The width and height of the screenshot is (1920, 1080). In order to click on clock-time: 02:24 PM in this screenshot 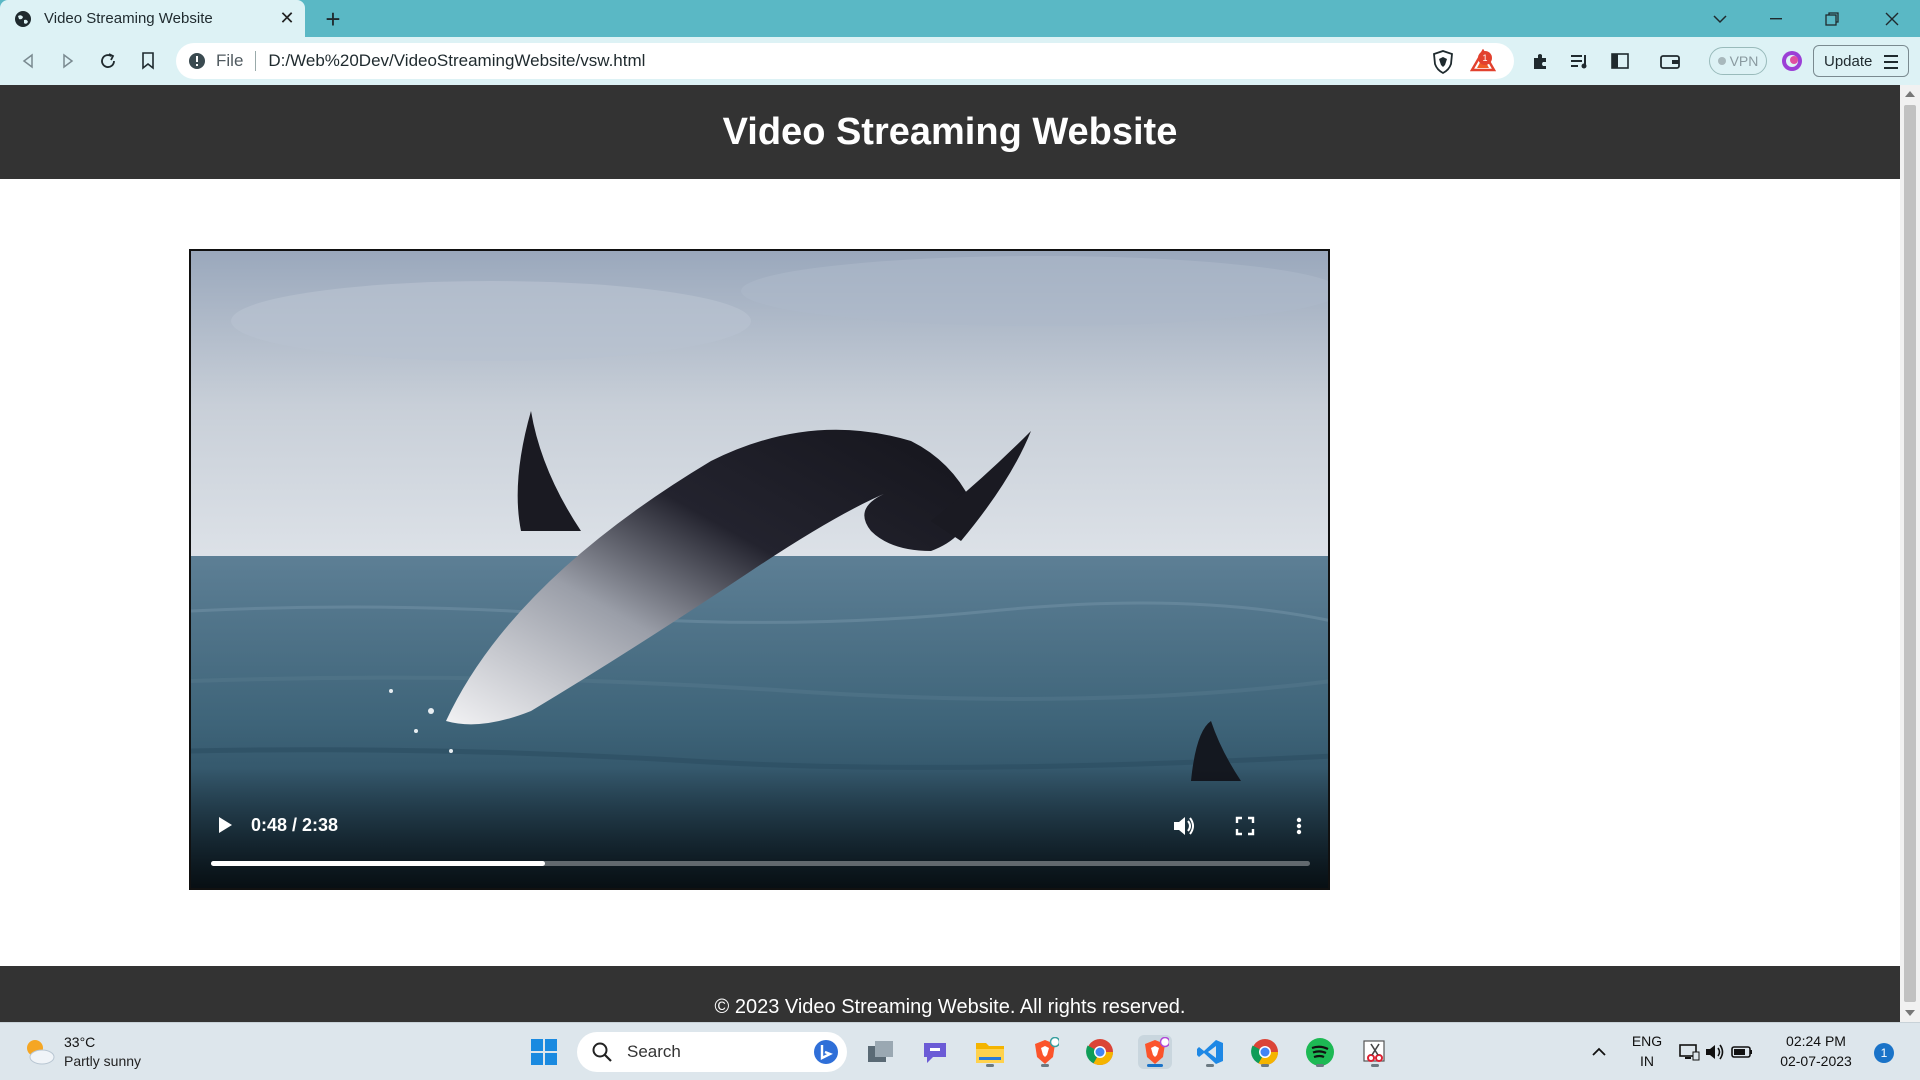, I will do `click(1816, 1041)`.